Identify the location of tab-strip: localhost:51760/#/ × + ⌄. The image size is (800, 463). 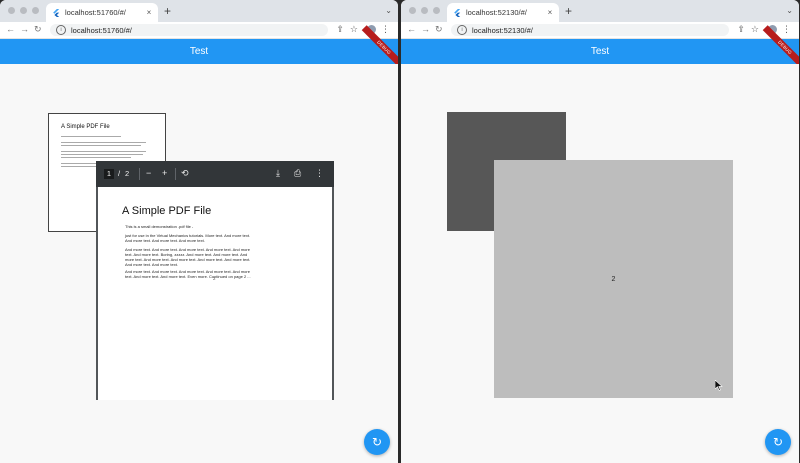
(199, 11).